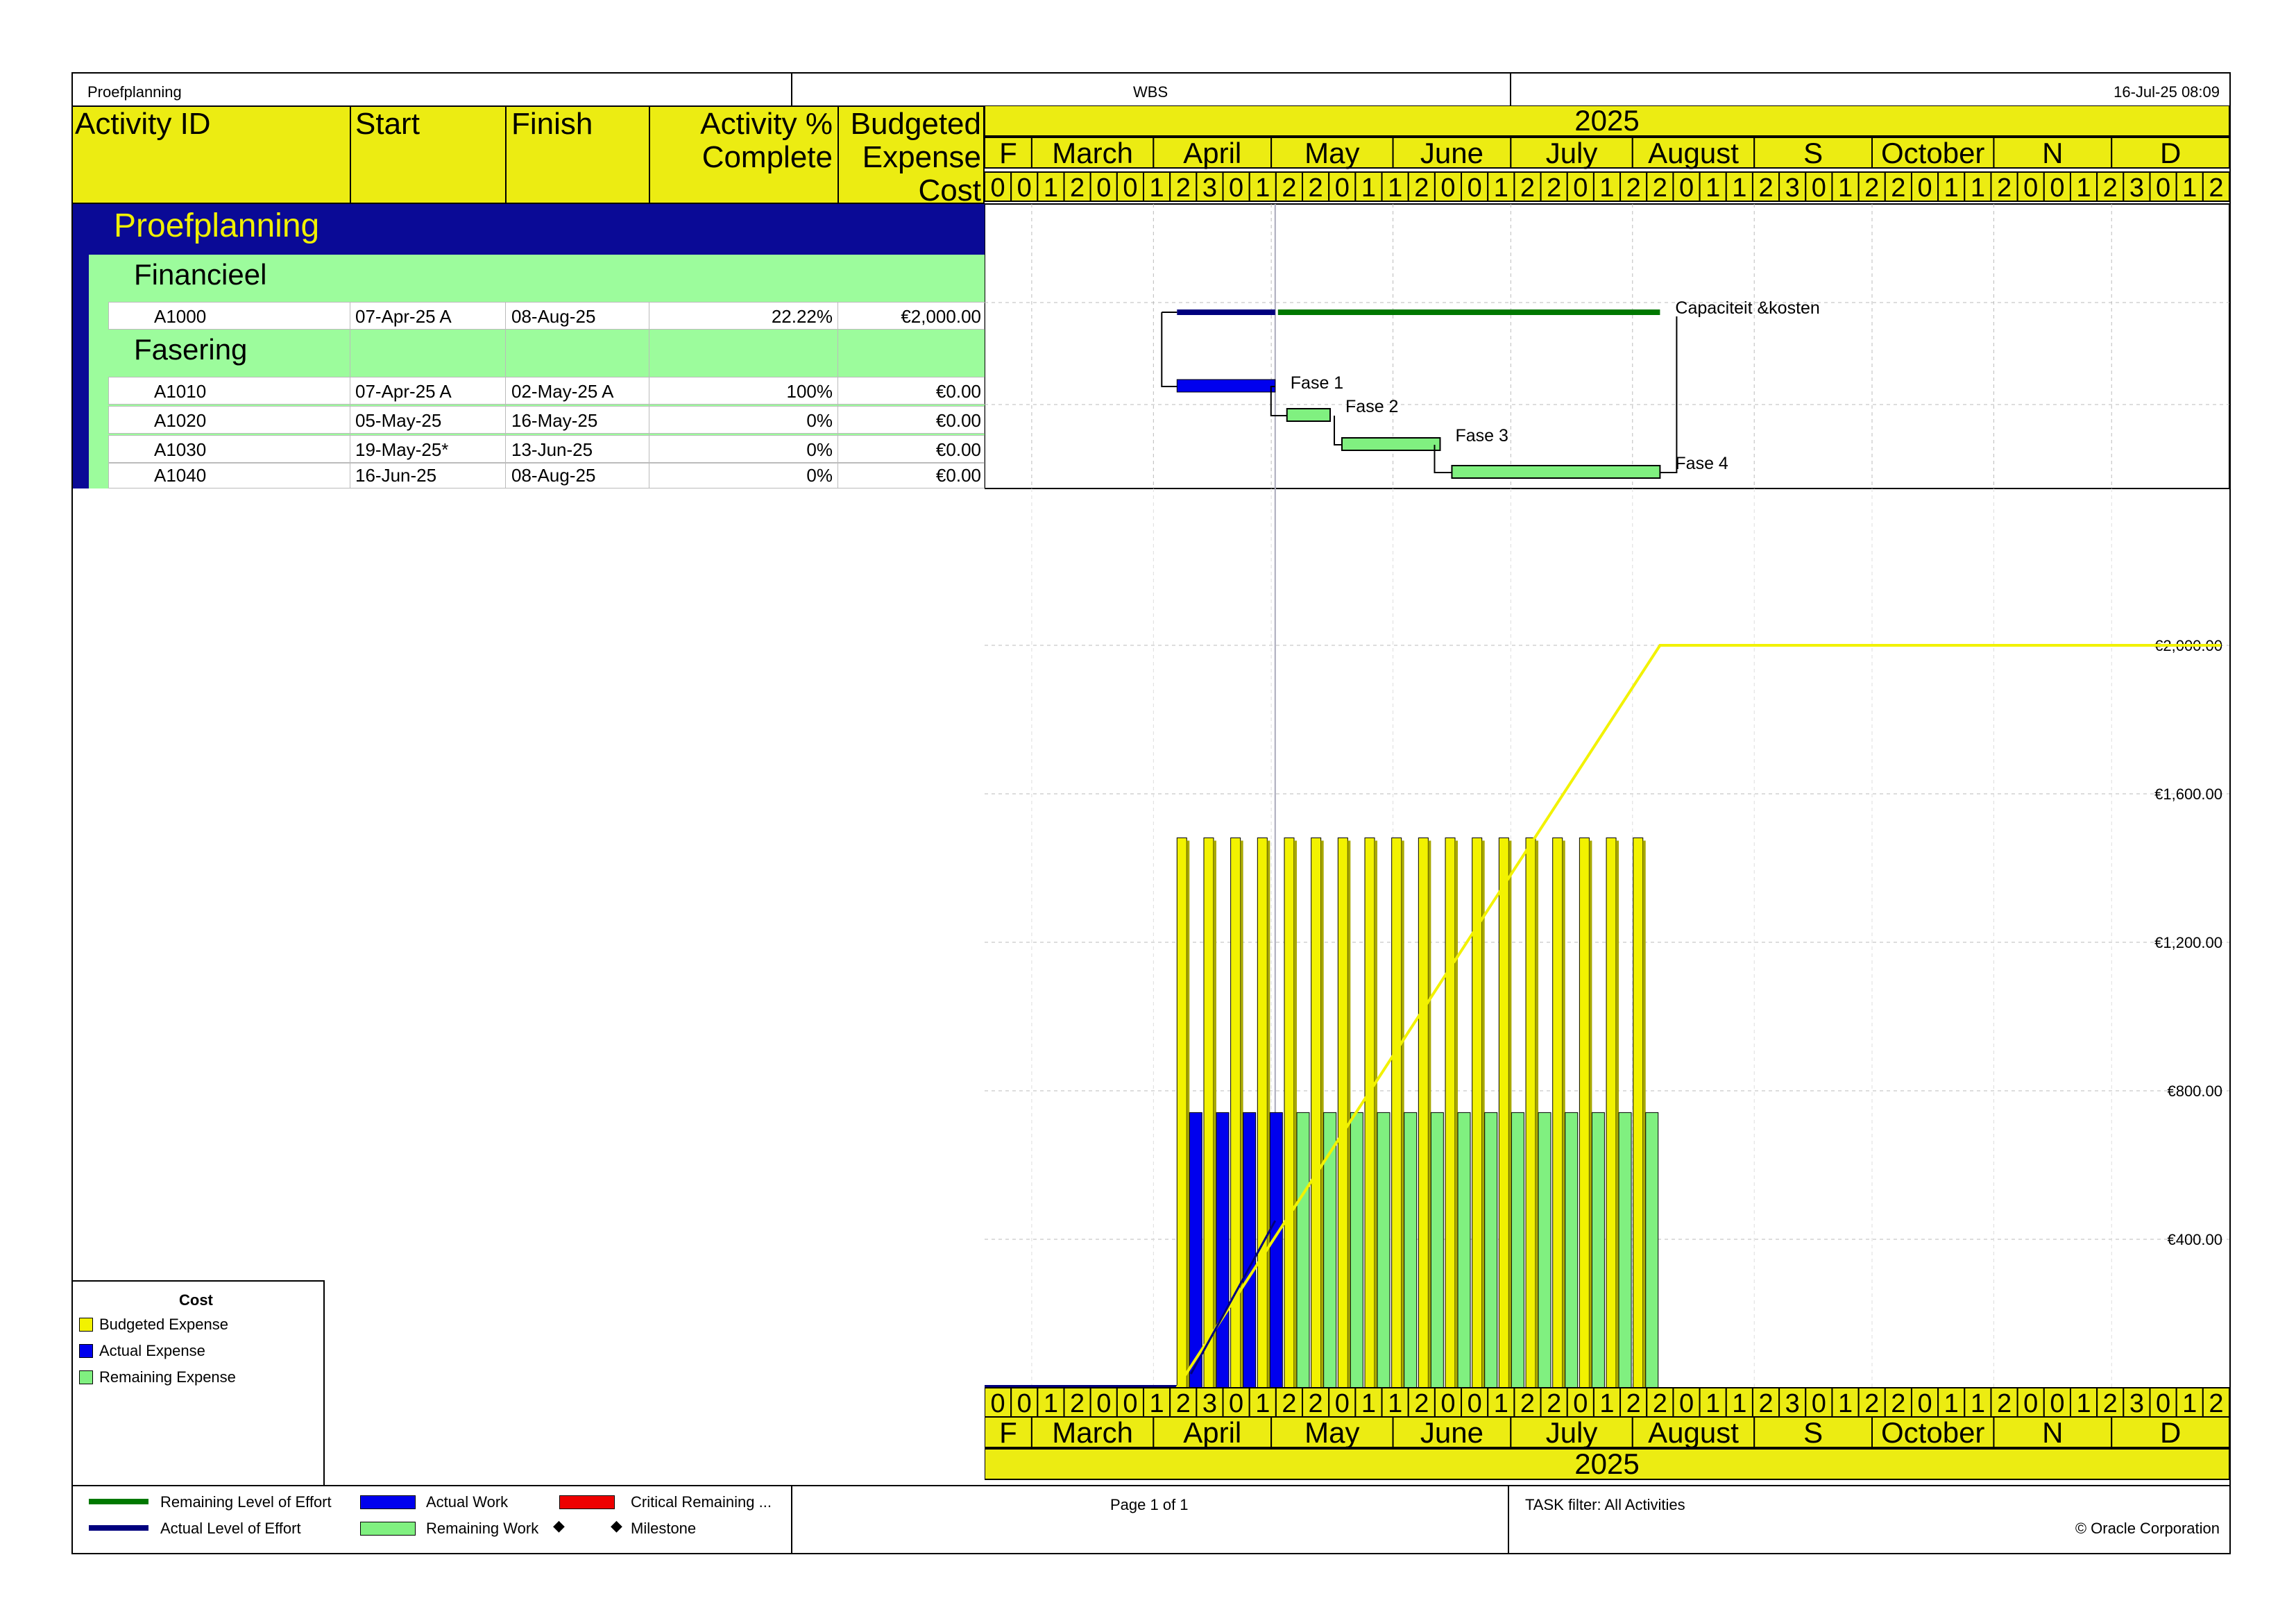 The width and height of the screenshot is (2296, 1623). Describe the element at coordinates (167, 1377) in the screenshot. I see `legend-label-remaining: Remaining Expense` at that location.